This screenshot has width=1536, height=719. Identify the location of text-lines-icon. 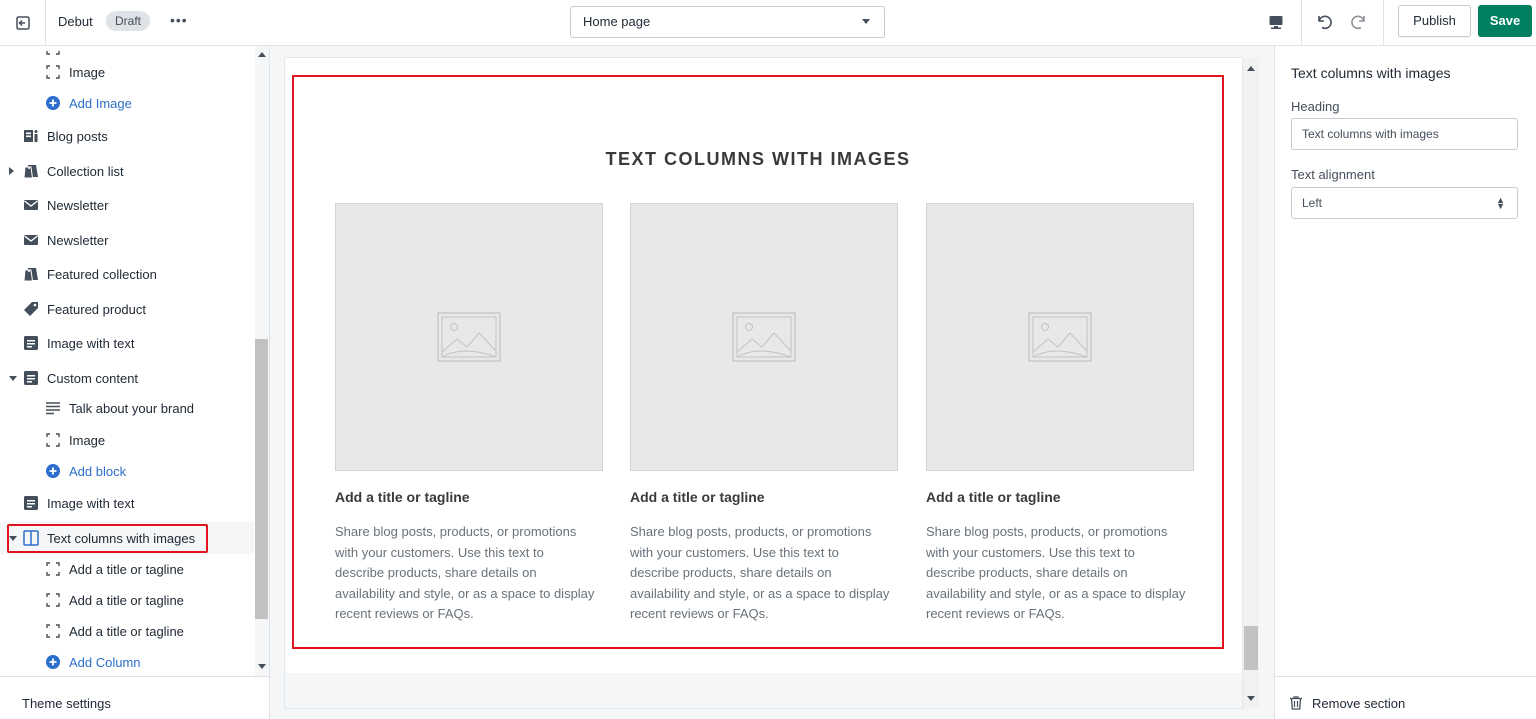
(53, 408).